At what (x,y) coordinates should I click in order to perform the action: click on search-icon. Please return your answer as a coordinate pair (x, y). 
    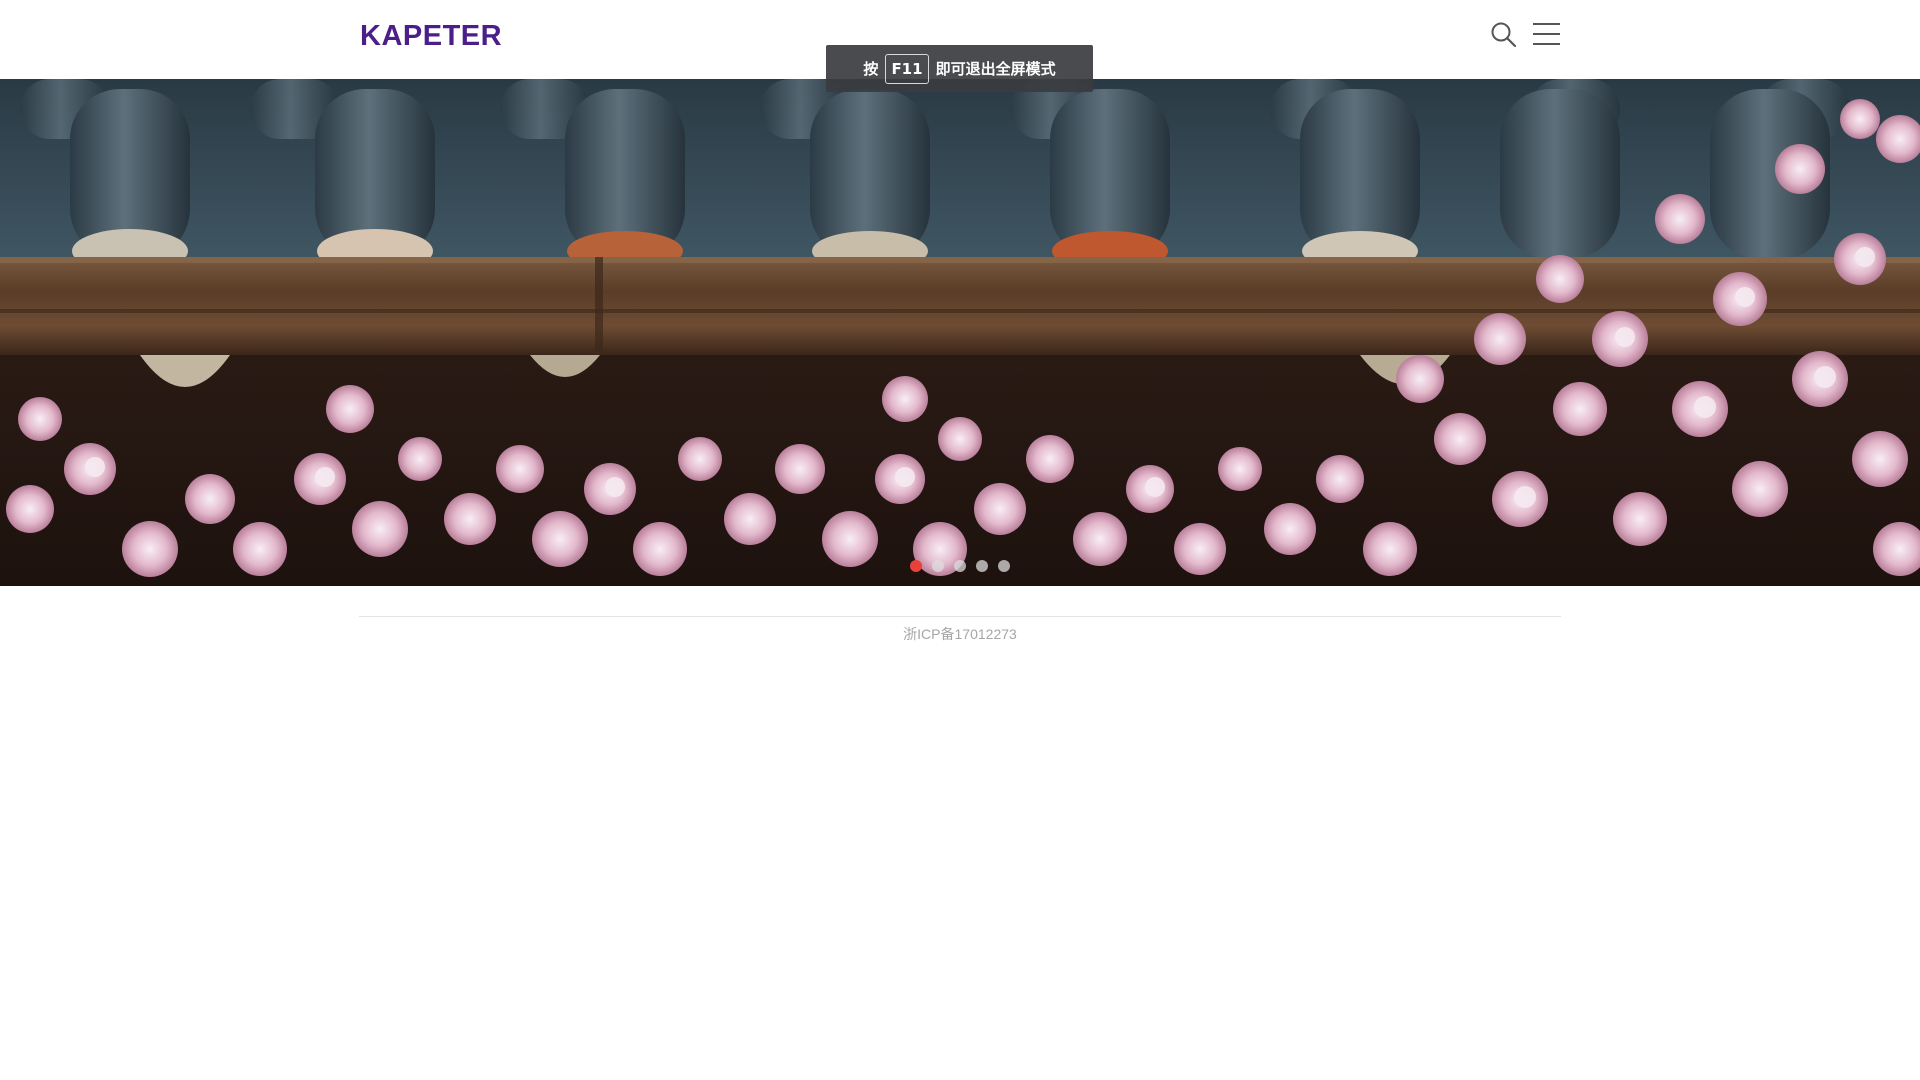
    Looking at the image, I should click on (1504, 35).